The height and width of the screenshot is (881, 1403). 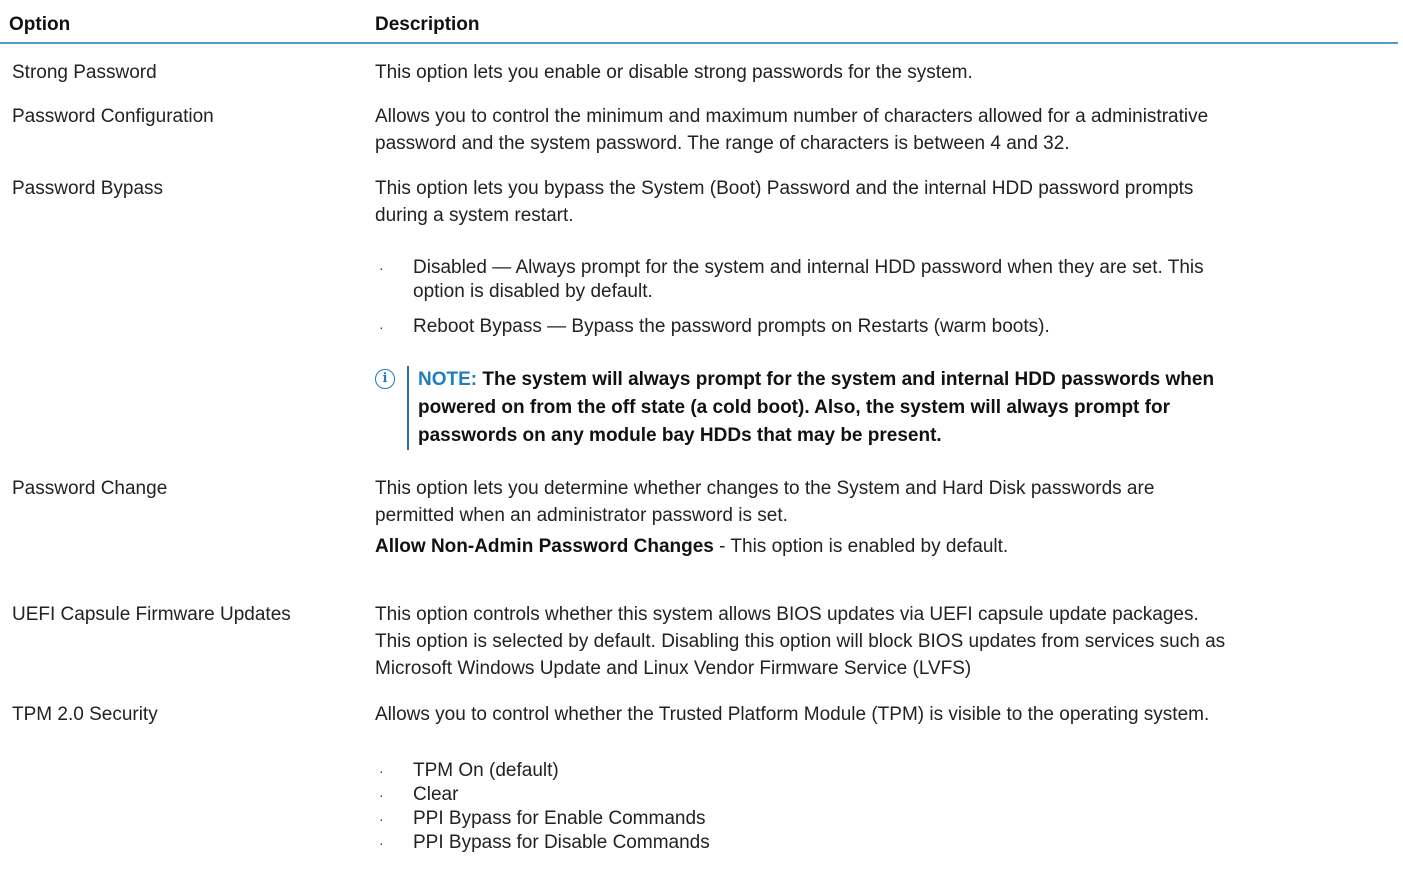 What do you see at coordinates (861, 546) in the screenshot?
I see `setting-text: - This option is enabled by default.` at bounding box center [861, 546].